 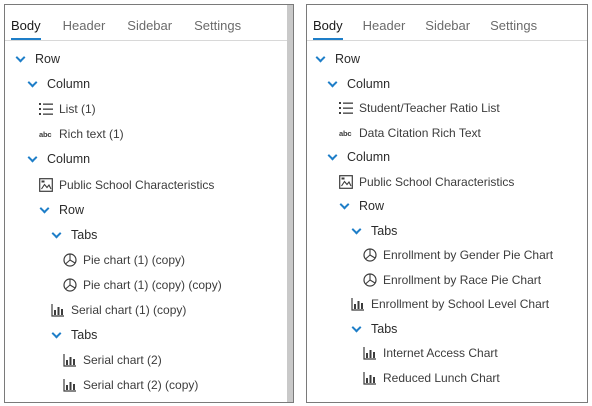 I want to click on tree-node-serial-chart: Serial chart (2), so click(x=145, y=360).